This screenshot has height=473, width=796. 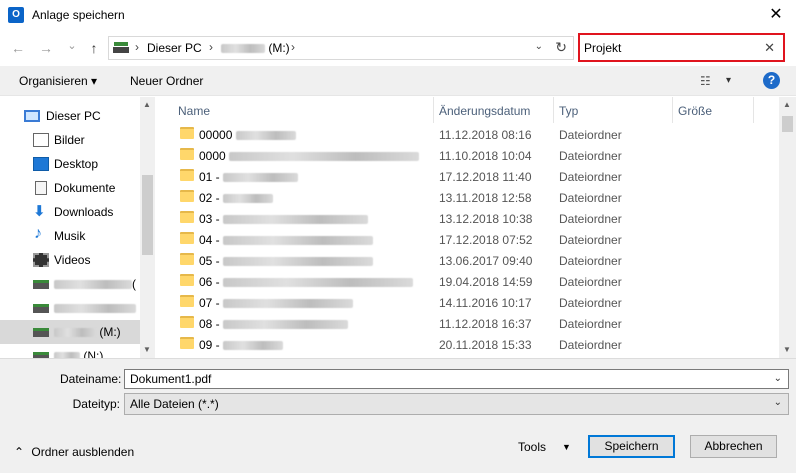 What do you see at coordinates (274, 324) in the screenshot?
I see `file-name: 08 -` at bounding box center [274, 324].